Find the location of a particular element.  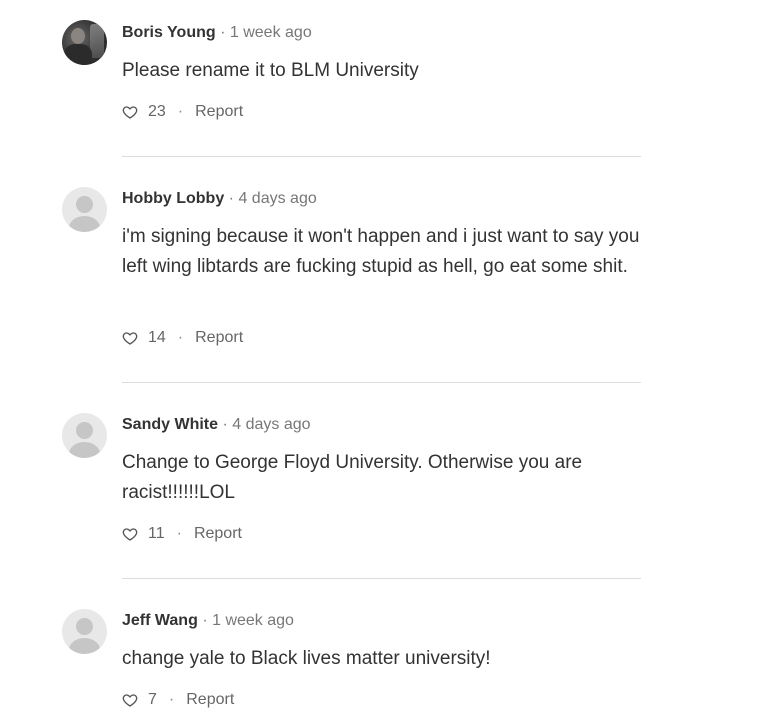

comment-text: Please rename it to BLM University is located at coordinates (270, 70).